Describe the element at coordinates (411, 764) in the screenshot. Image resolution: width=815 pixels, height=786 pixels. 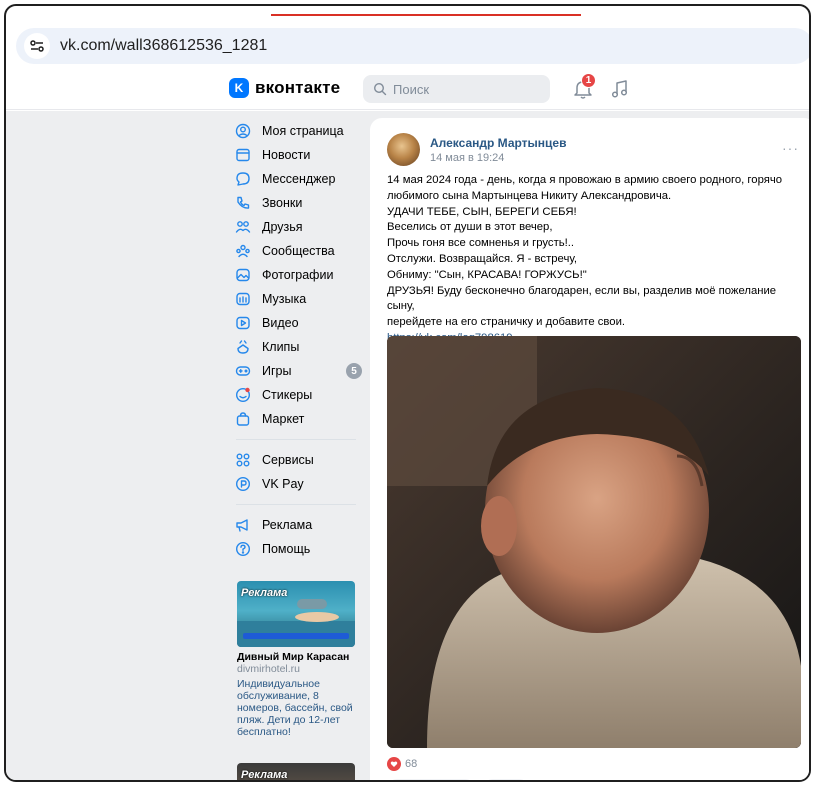
I see `like-count: 68` at that location.